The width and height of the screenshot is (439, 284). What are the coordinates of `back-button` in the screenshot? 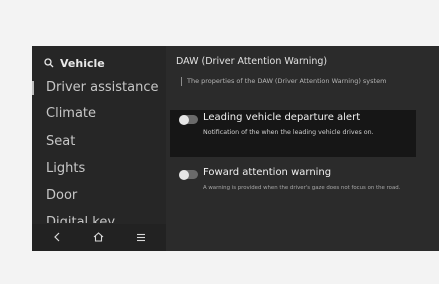 It's located at (57, 237).